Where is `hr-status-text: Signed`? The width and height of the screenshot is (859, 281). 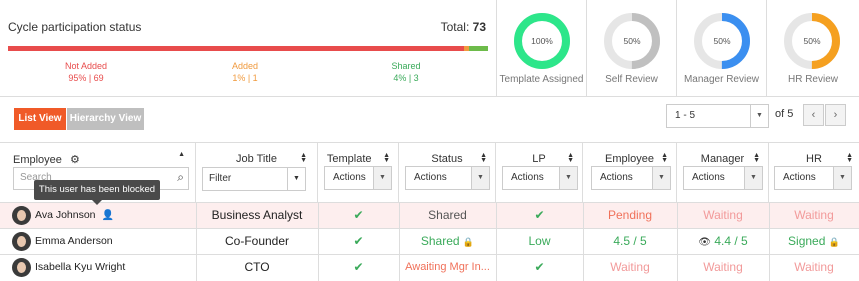 hr-status-text: Signed is located at coordinates (807, 241).